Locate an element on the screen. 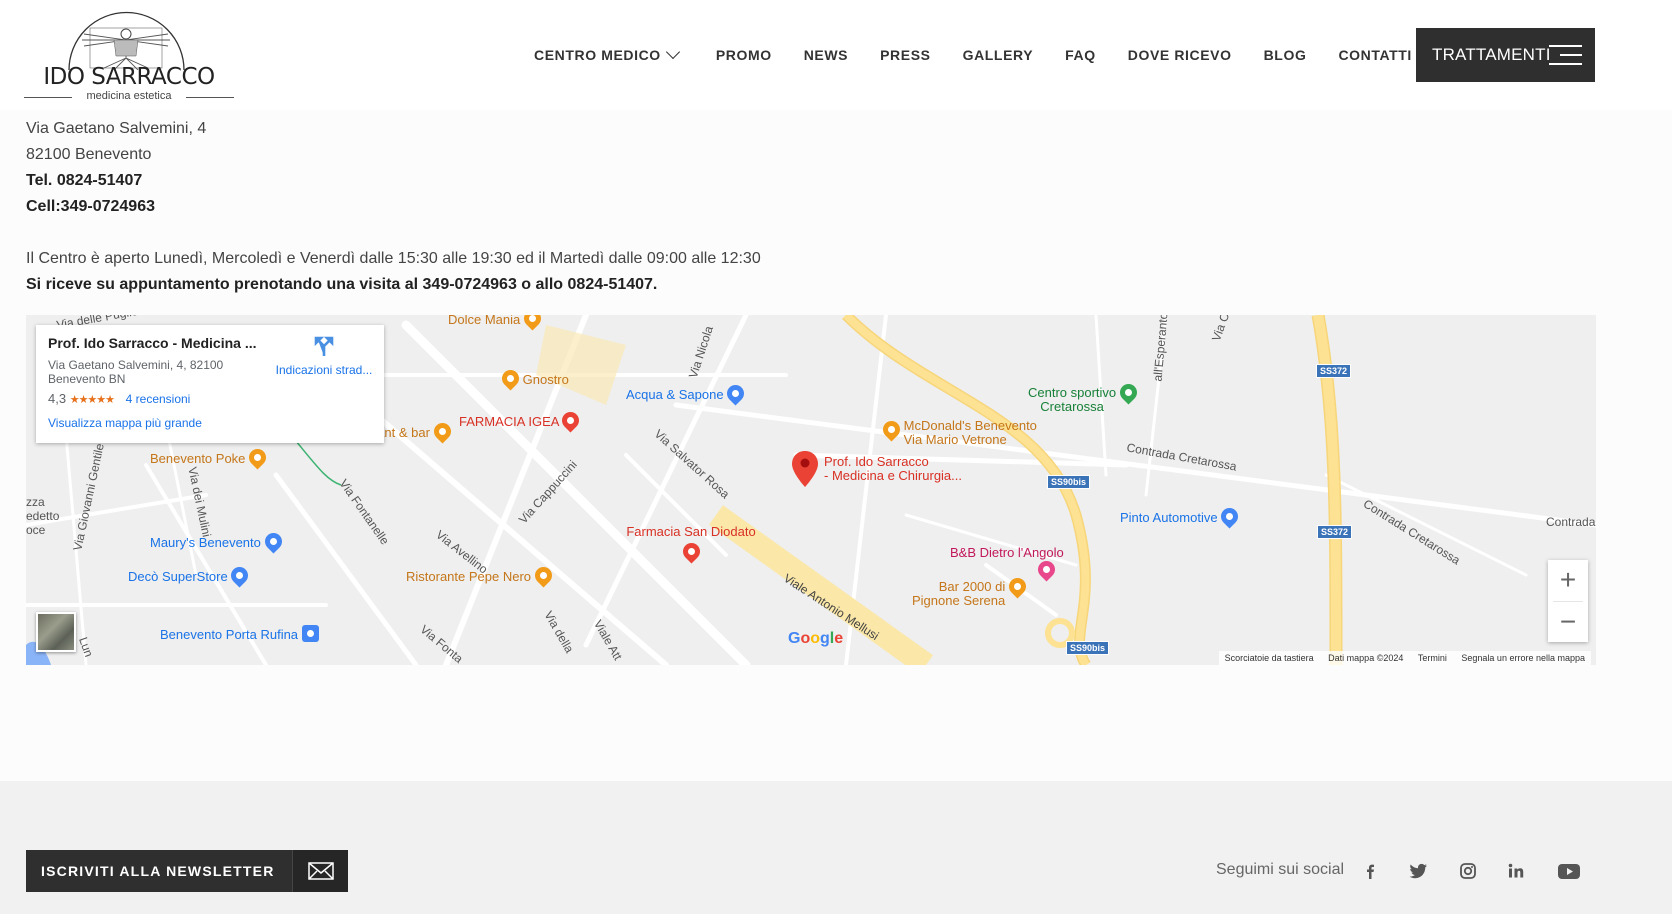 This screenshot has height=914, width=1672. poi-label: Benevento Porta Rufina is located at coordinates (229, 634).